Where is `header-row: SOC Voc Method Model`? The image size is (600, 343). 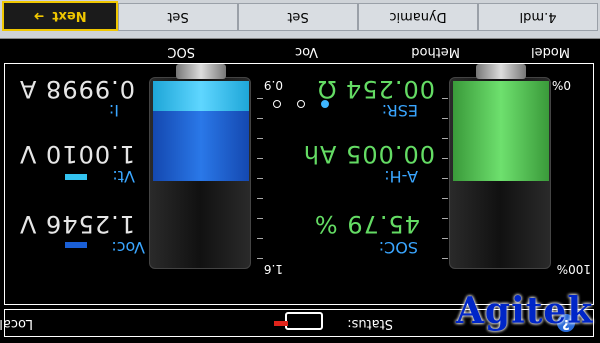 header-row: SOC Voc Method Model is located at coordinates (300, 51).